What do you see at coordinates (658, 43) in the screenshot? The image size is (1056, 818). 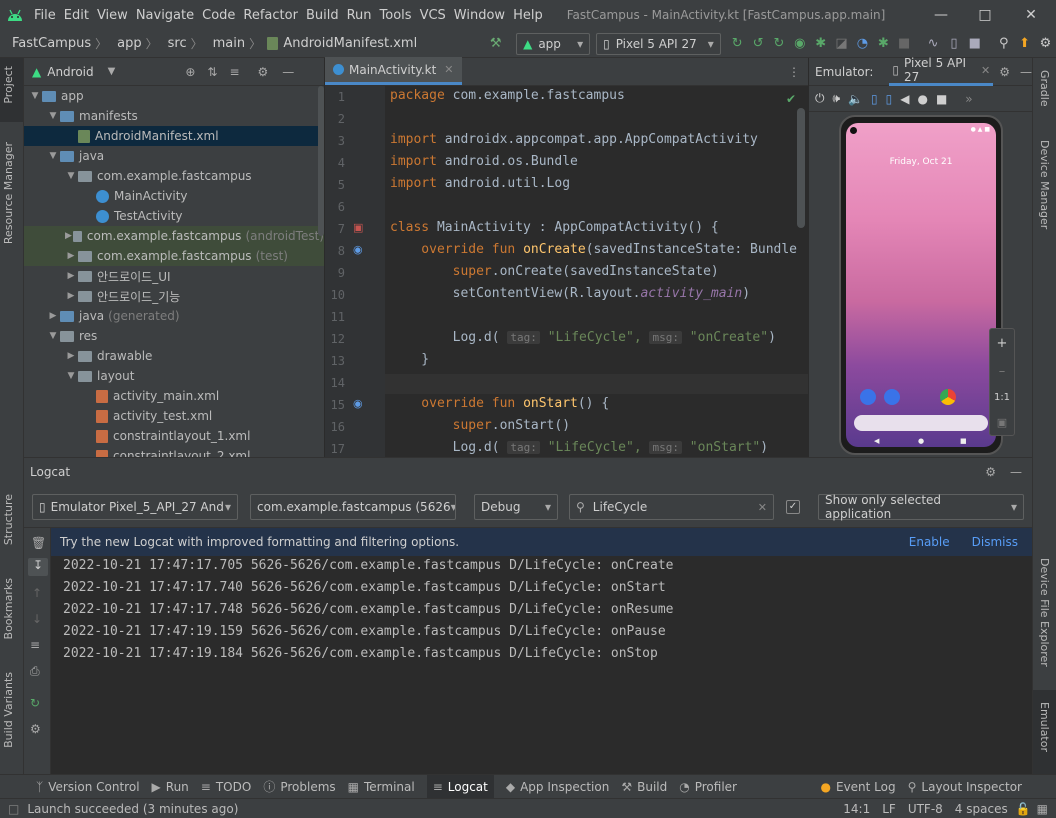 I see `device-select: ▯ Pixel 5 API 27 ▾` at bounding box center [658, 43].